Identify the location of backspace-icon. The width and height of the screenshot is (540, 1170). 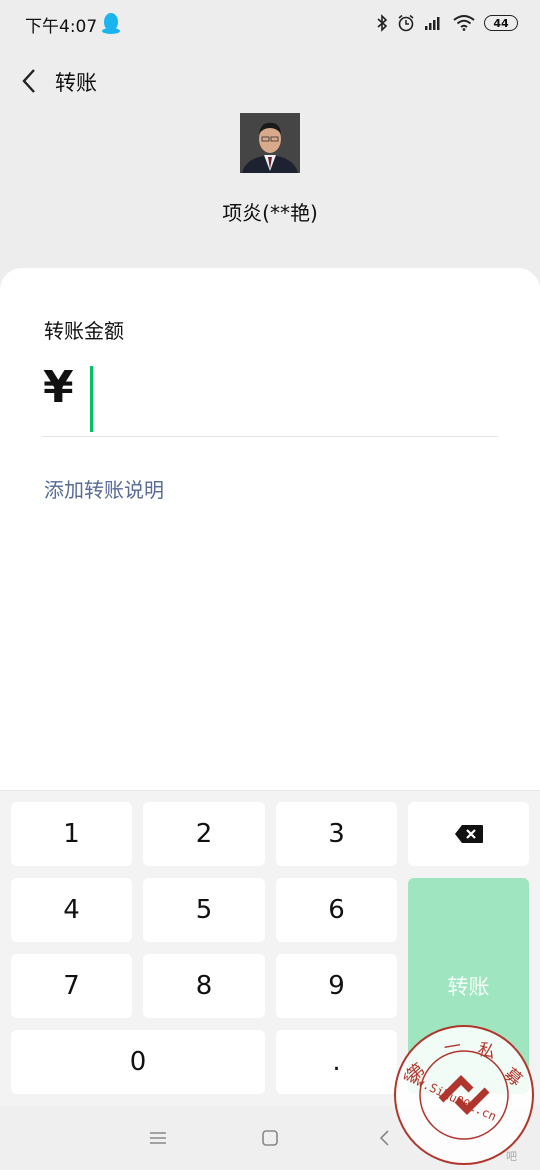
(468, 834).